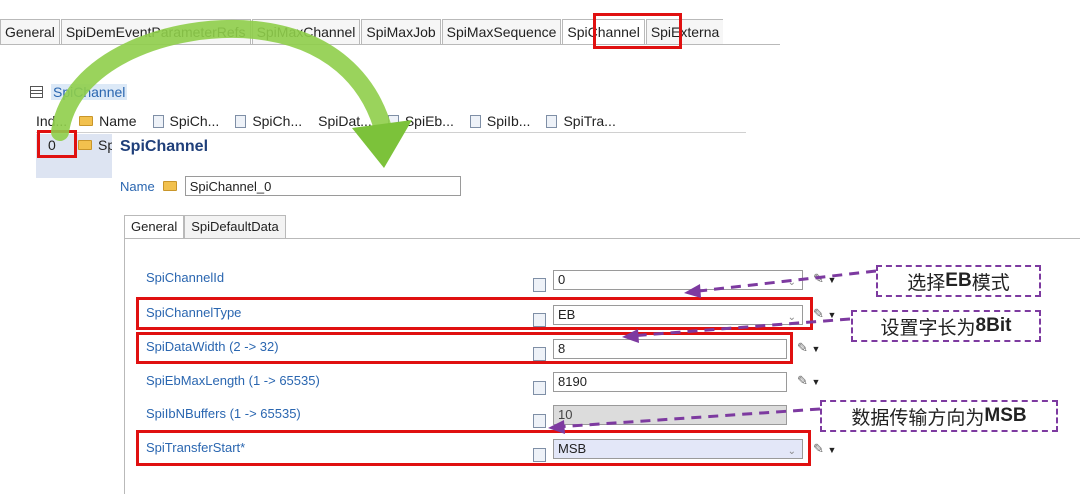 The width and height of the screenshot is (1080, 494). Describe the element at coordinates (990, 283) in the screenshot. I see `callout-tail: 模式` at that location.